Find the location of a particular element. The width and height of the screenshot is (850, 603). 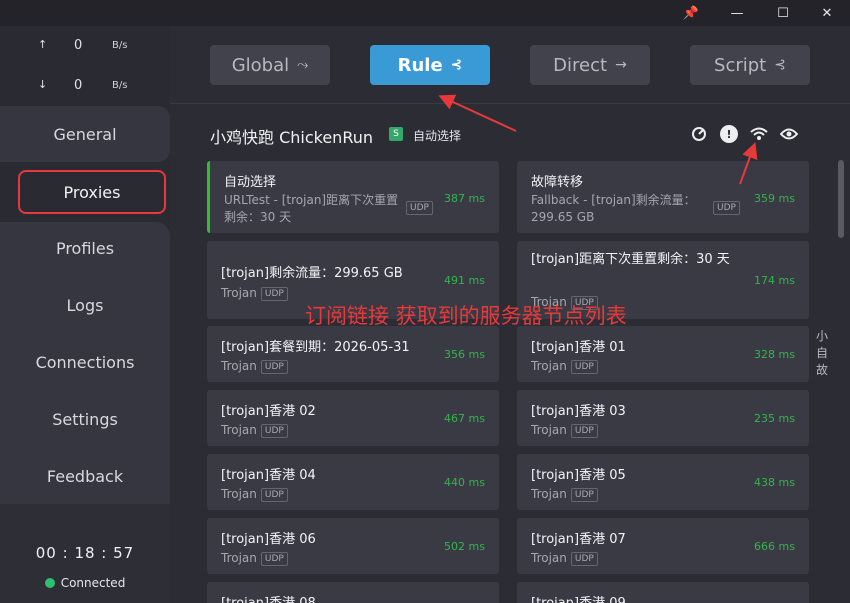

connection-status-panel: 00 : 18 : 57 Connected is located at coordinates (85, 553).